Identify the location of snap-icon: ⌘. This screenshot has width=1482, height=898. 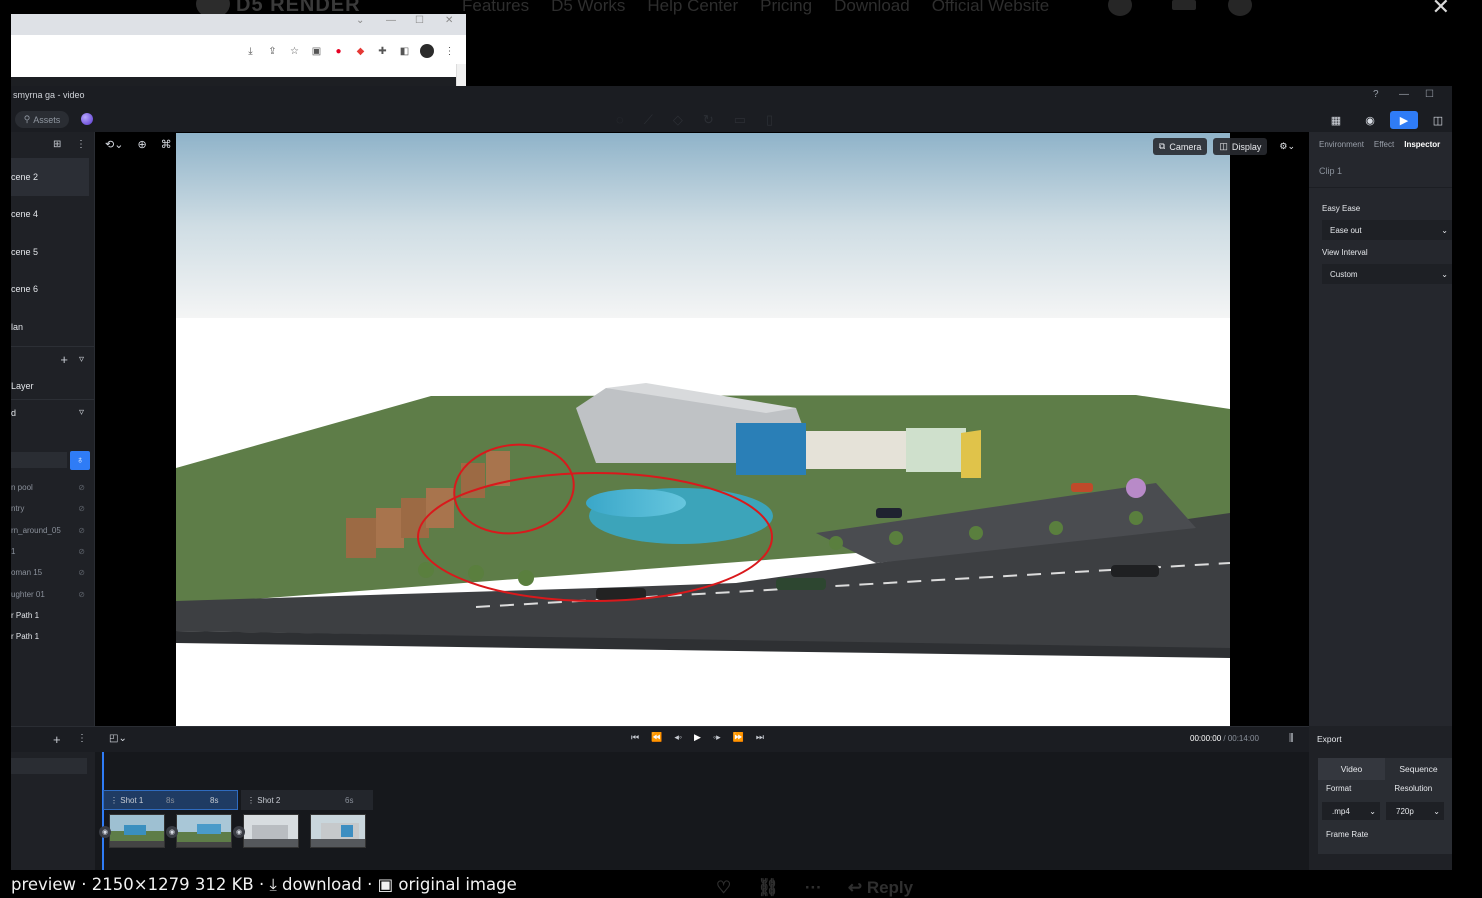
(166, 144).